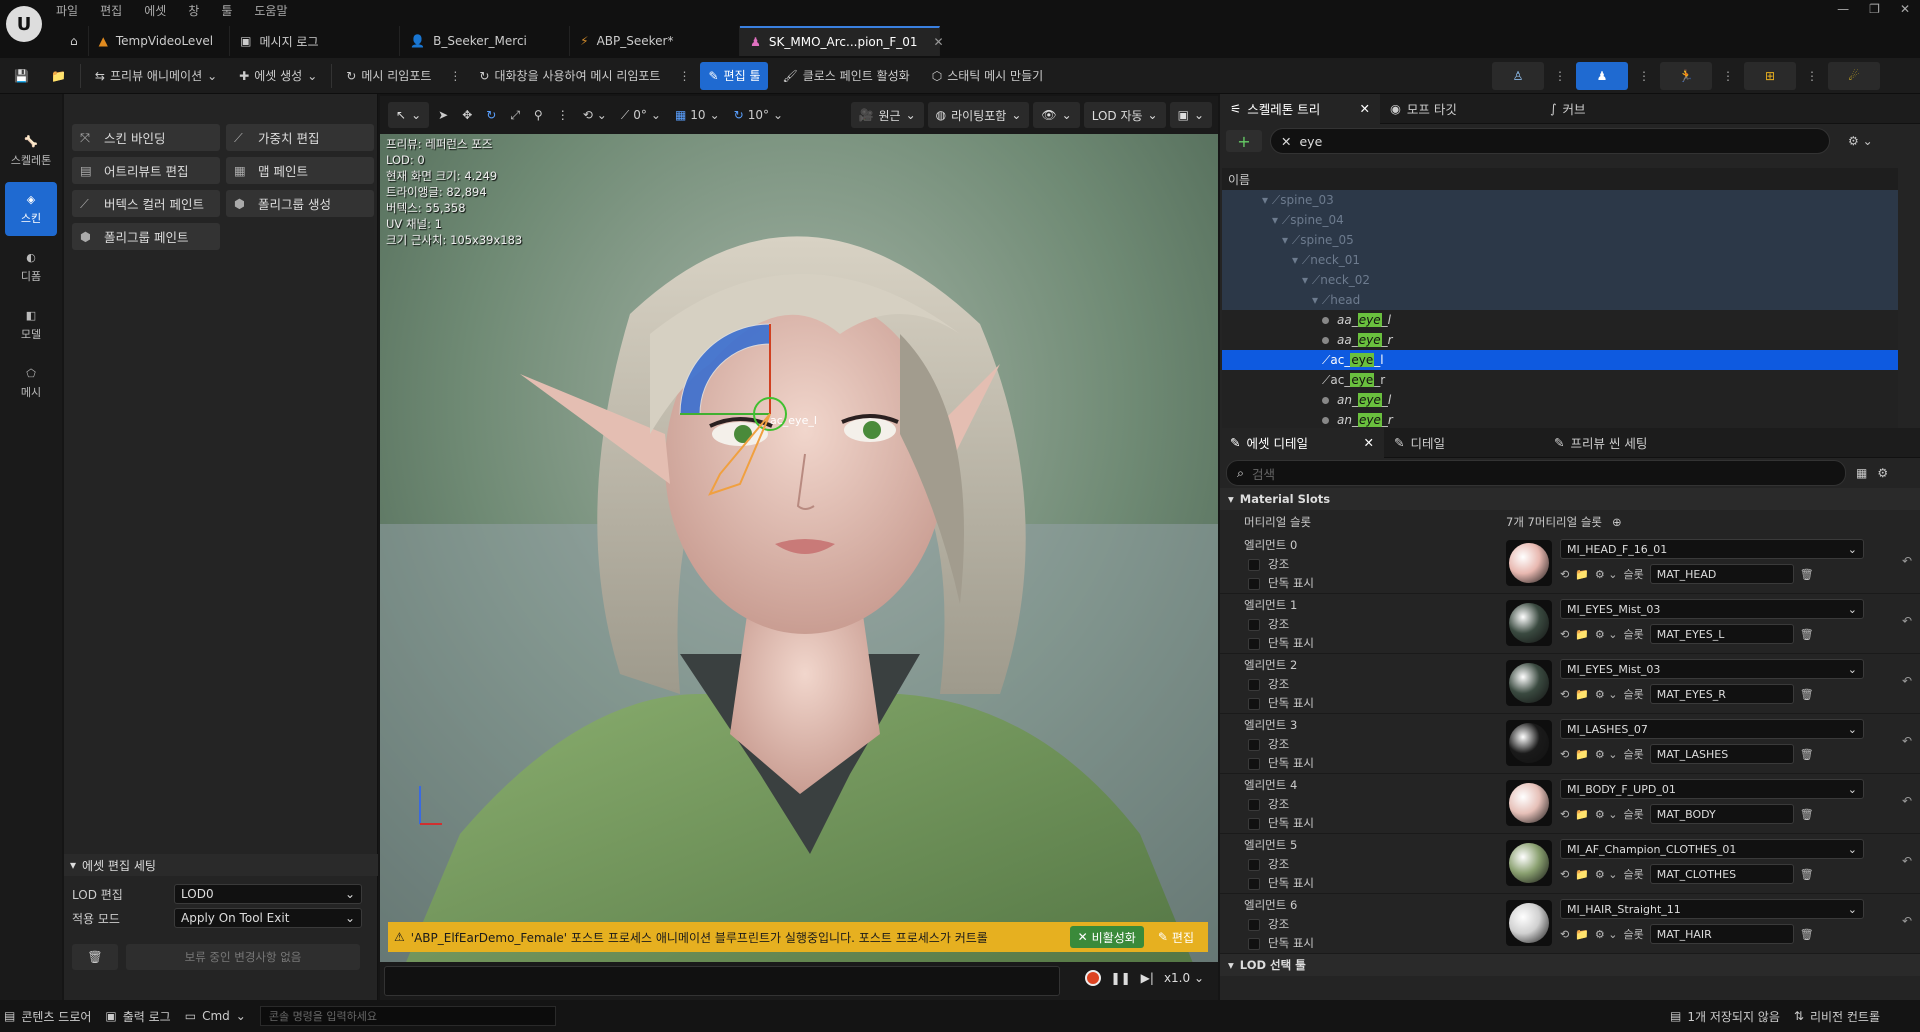  Describe the element at coordinates (156, 76) in the screenshot. I see `preview-animation-button: ⇆ 프리뷰 애니메이션 ⌄` at that location.